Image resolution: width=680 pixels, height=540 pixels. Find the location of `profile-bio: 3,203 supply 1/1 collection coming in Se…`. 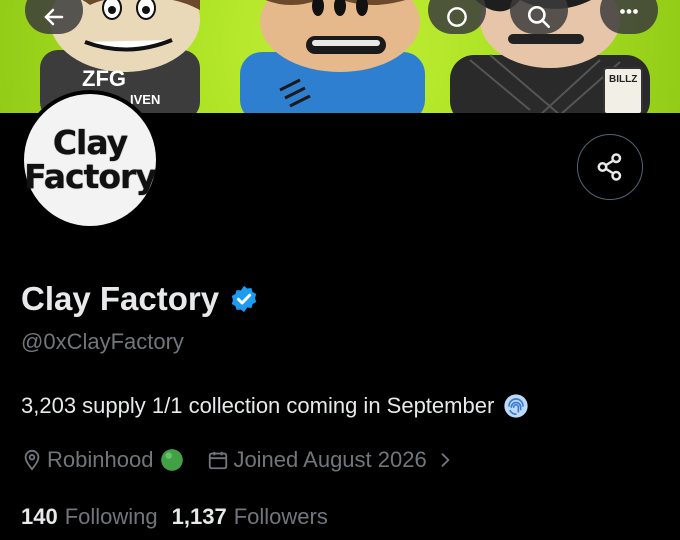

profile-bio: 3,203 supply 1/1 collection coming in Se… is located at coordinates (275, 406).